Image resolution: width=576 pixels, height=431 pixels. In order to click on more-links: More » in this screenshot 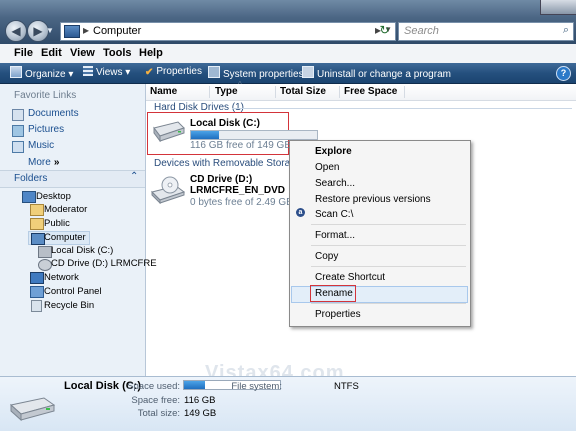, I will do `click(43, 162)`.